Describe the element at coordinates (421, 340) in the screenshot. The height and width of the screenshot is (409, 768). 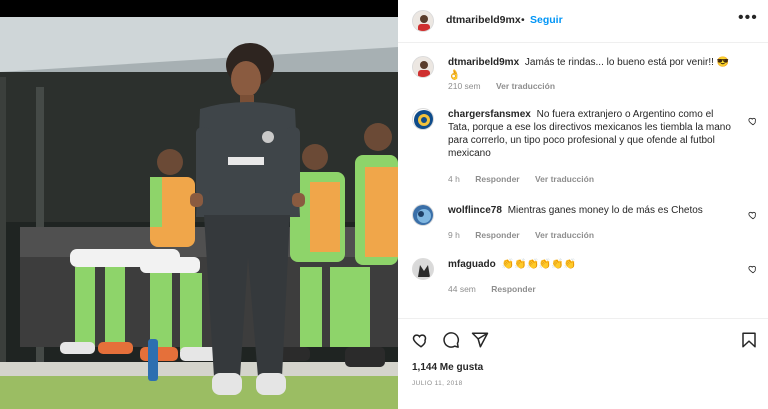
I see `heart-icon` at that location.